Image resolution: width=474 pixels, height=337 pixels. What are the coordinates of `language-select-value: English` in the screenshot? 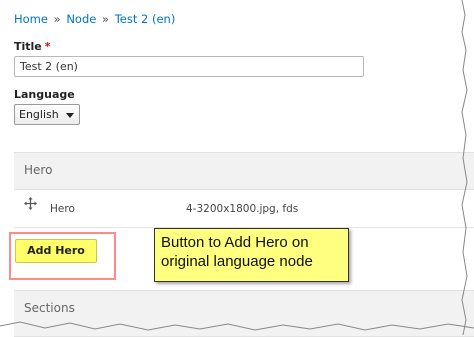 It's located at (39, 114).